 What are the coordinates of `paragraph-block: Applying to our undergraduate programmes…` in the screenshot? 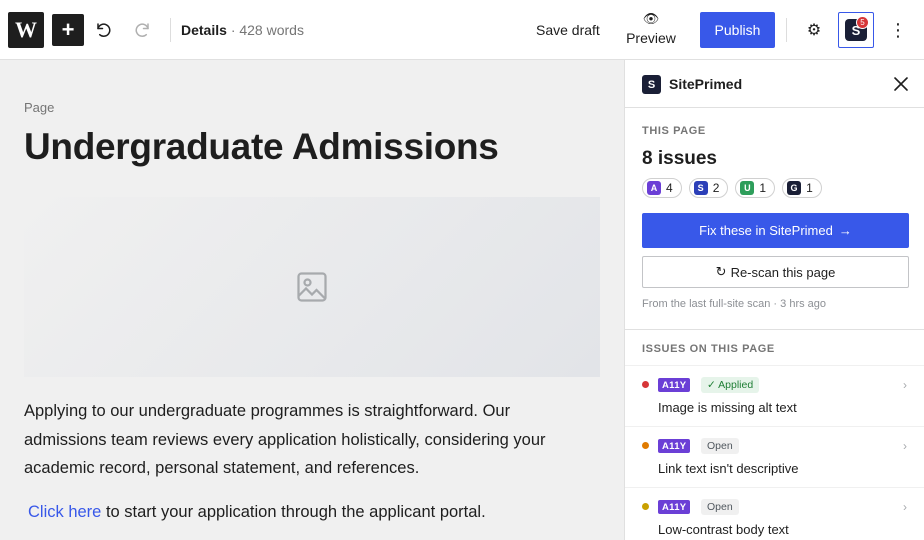 It's located at (304, 440).